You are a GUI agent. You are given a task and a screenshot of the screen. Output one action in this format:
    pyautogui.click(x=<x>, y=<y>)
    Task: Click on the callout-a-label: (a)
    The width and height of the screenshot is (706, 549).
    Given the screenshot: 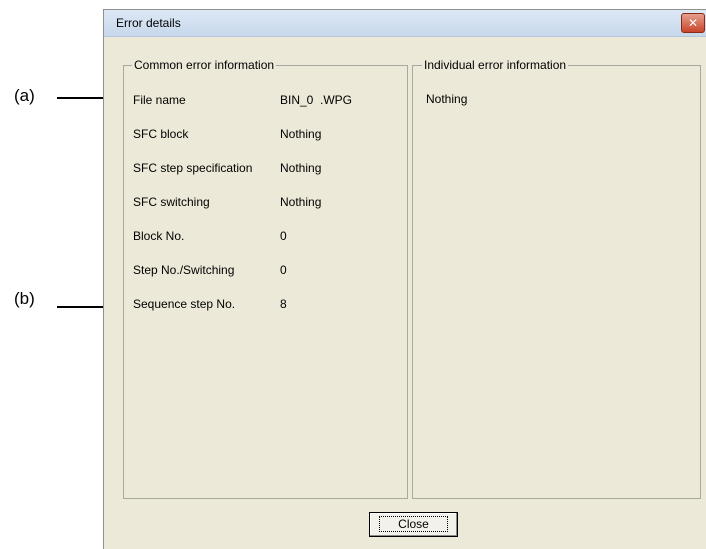 What is the action you would take?
    pyautogui.click(x=24, y=95)
    